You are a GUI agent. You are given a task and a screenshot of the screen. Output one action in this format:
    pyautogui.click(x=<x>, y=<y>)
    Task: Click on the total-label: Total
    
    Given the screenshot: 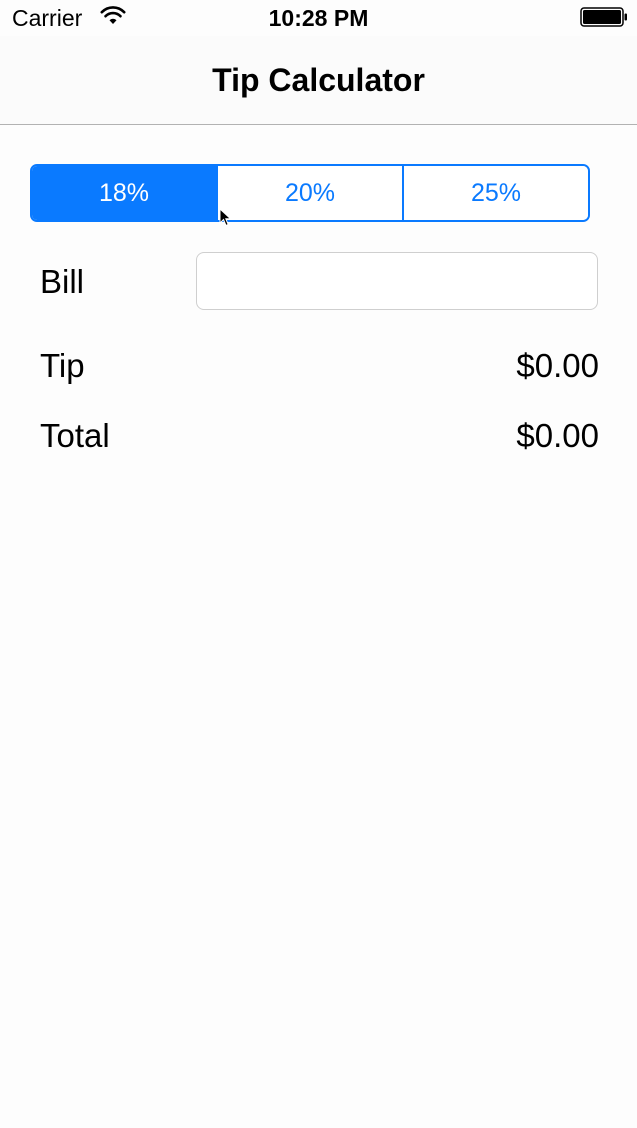 What is the action you would take?
    pyautogui.click(x=75, y=435)
    